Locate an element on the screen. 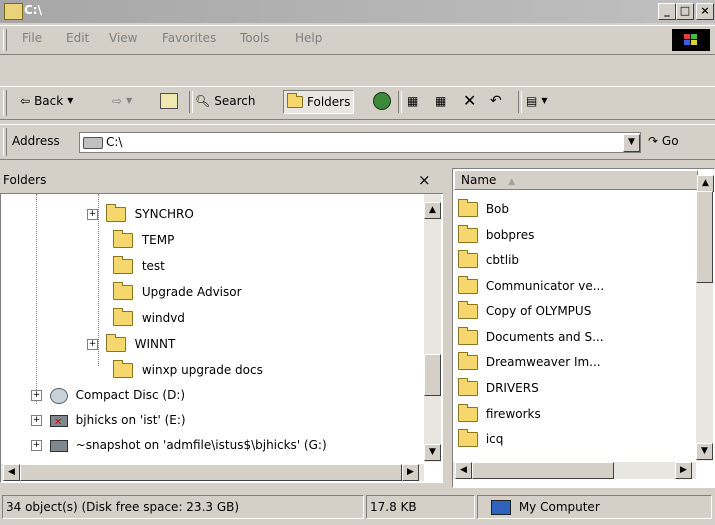 The image size is (715, 525). copy-to-button: ▦ is located at coordinates (440, 101).